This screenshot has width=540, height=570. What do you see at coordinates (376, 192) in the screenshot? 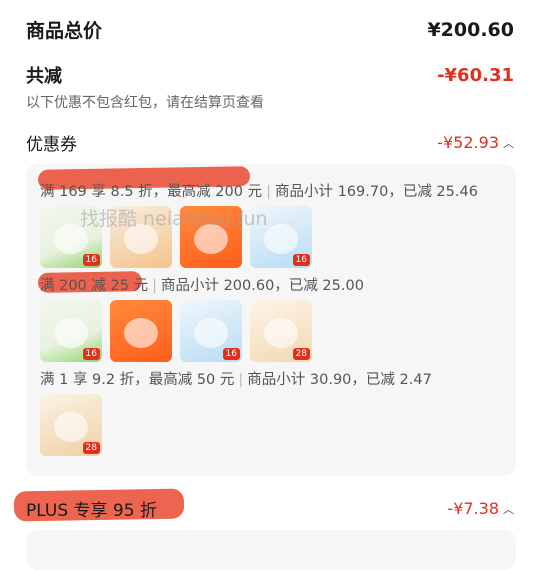
I see `tier-subtotal: 商品小计 169.70，已减 25.46` at bounding box center [376, 192].